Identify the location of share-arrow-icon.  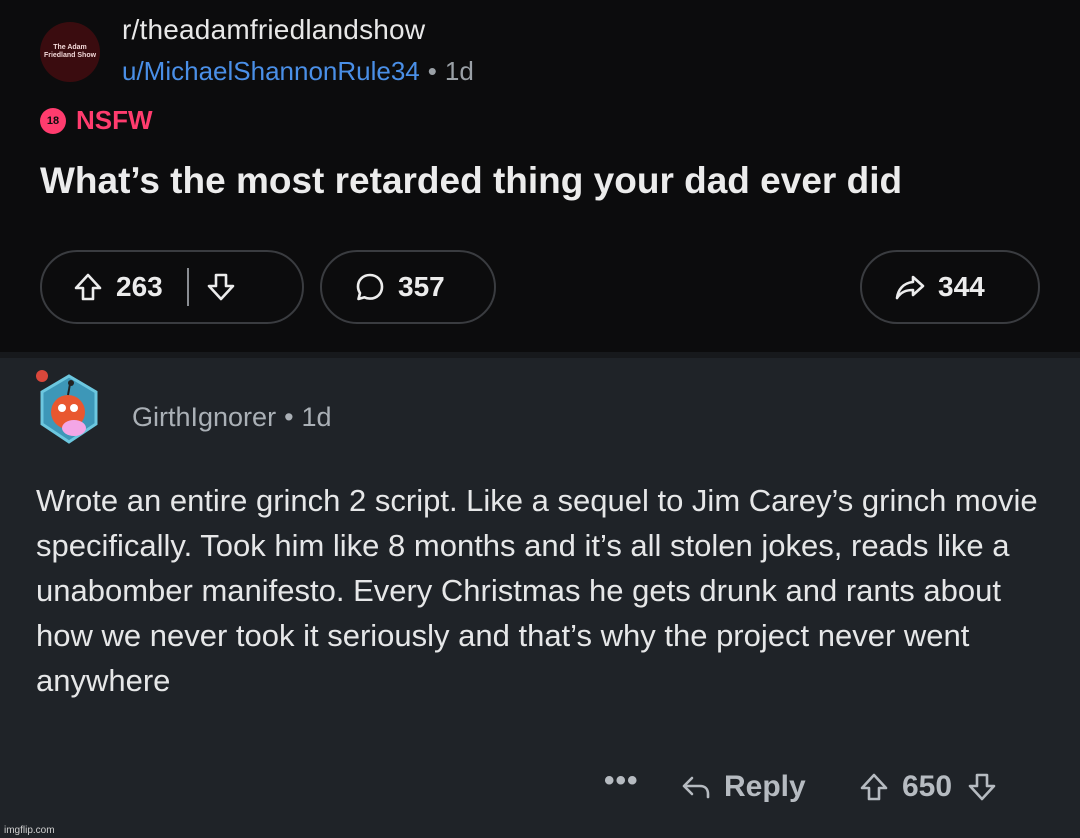
(910, 287).